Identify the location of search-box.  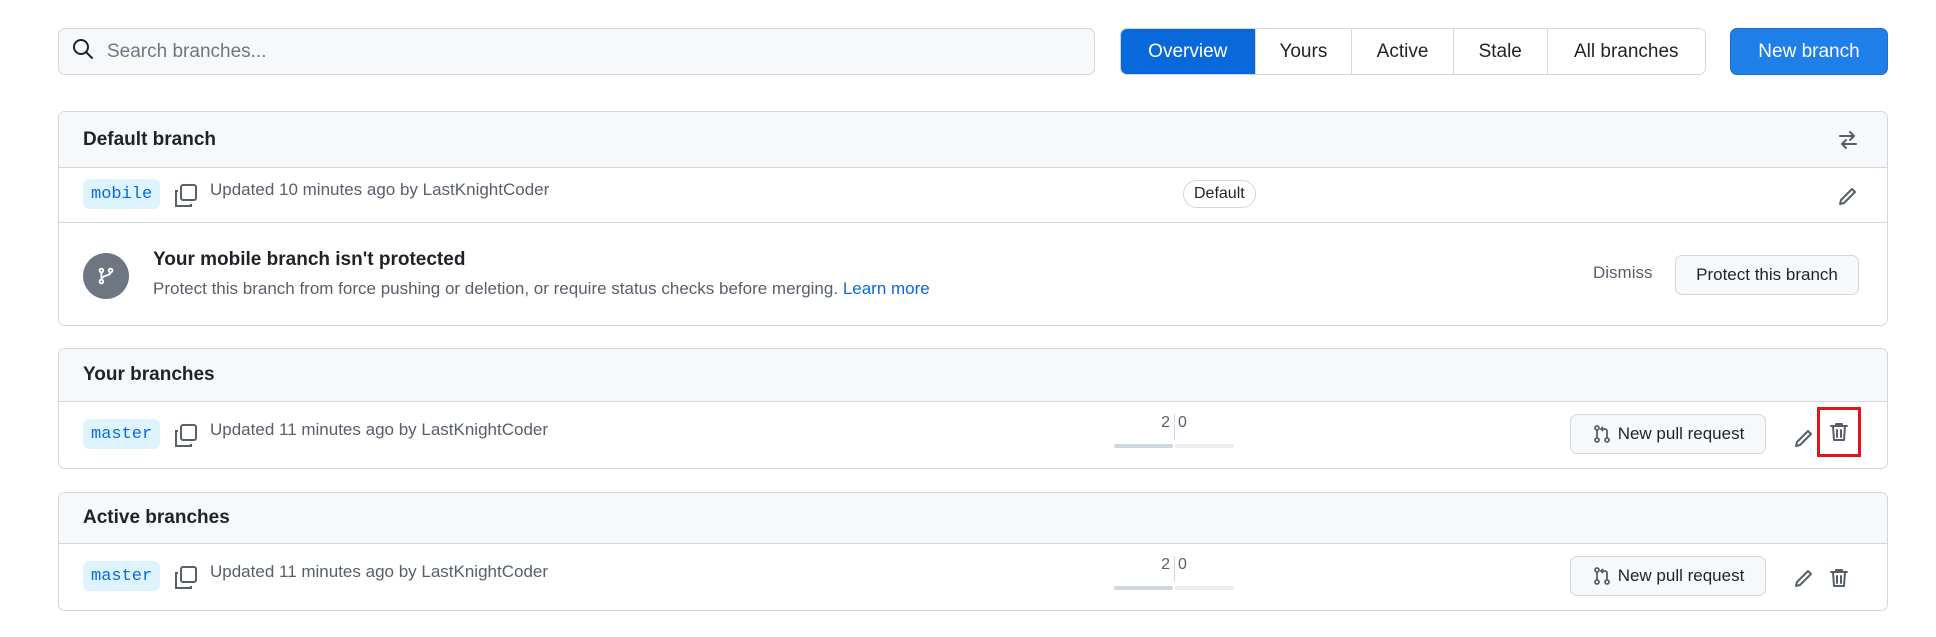
(576, 51).